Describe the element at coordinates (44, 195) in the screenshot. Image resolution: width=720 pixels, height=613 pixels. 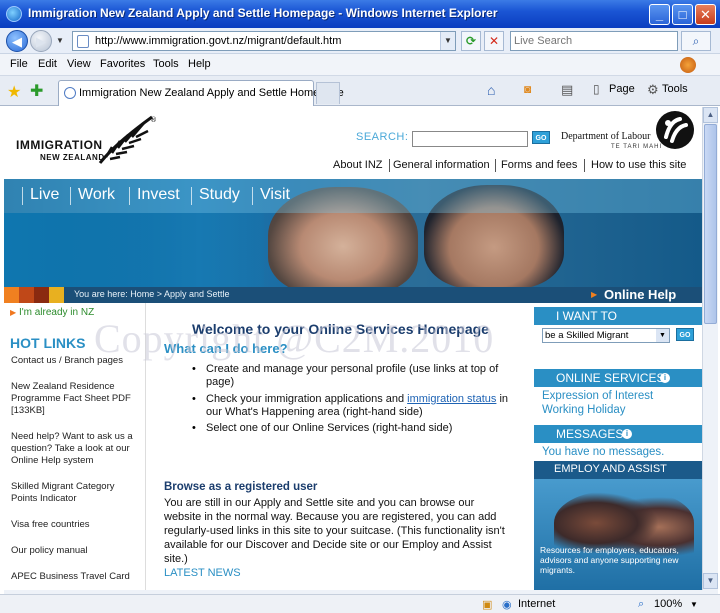
I see `nav-live: Live` at that location.